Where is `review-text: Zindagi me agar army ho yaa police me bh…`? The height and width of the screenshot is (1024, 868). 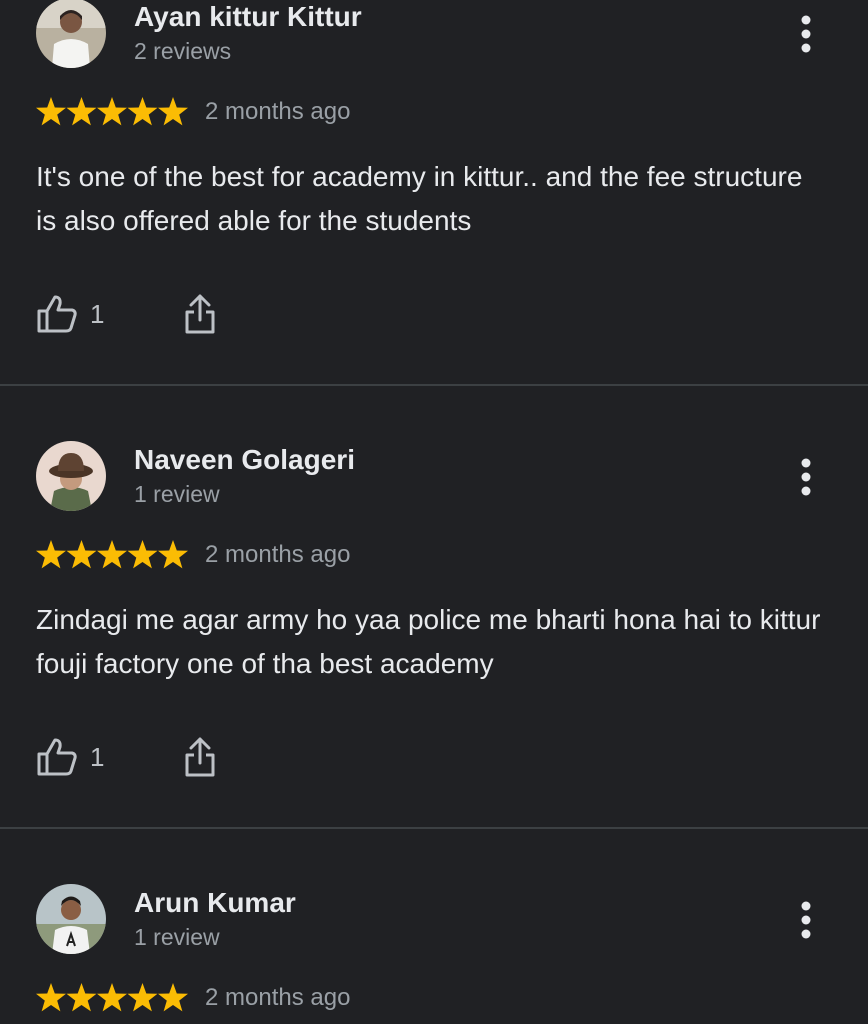 review-text: Zindagi me agar army ho yaa police me bh… is located at coordinates (428, 641).